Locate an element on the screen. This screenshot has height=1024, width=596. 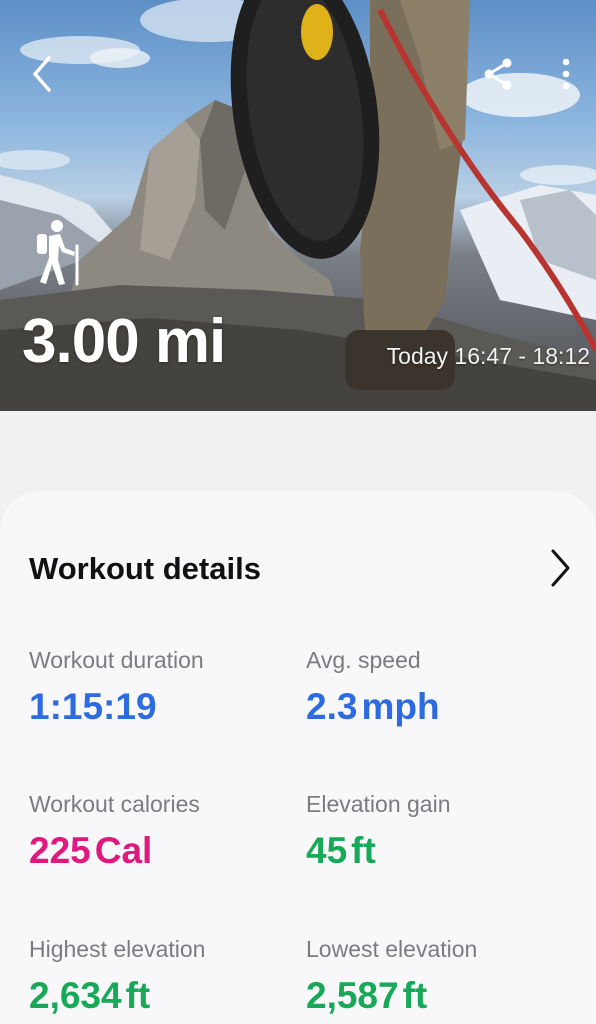
metric-lowest-elevation: Lowest elevation 2,587 ft is located at coordinates (391, 976).